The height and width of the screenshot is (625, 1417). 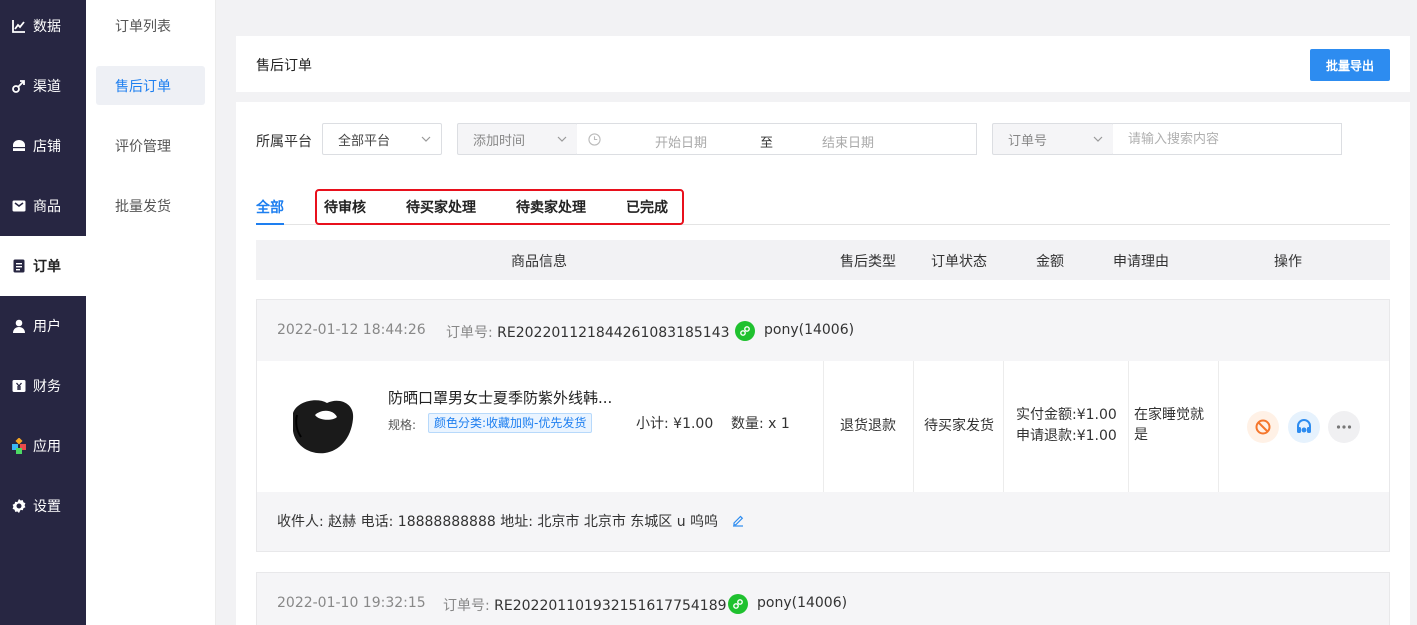 What do you see at coordinates (675, 424) in the screenshot?
I see `subtotal: 小计: ¥1.00` at bounding box center [675, 424].